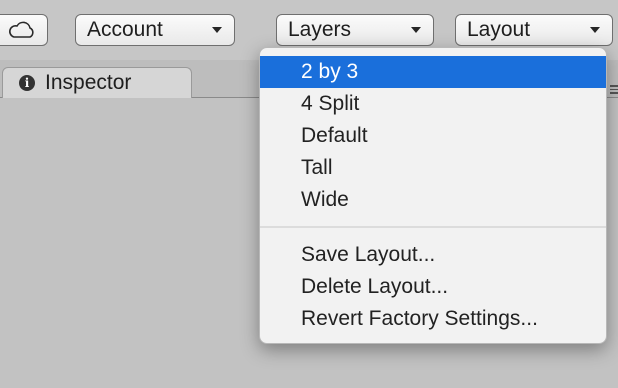  Describe the element at coordinates (499, 29) in the screenshot. I see `layout-dropdown-label: Layout` at that location.